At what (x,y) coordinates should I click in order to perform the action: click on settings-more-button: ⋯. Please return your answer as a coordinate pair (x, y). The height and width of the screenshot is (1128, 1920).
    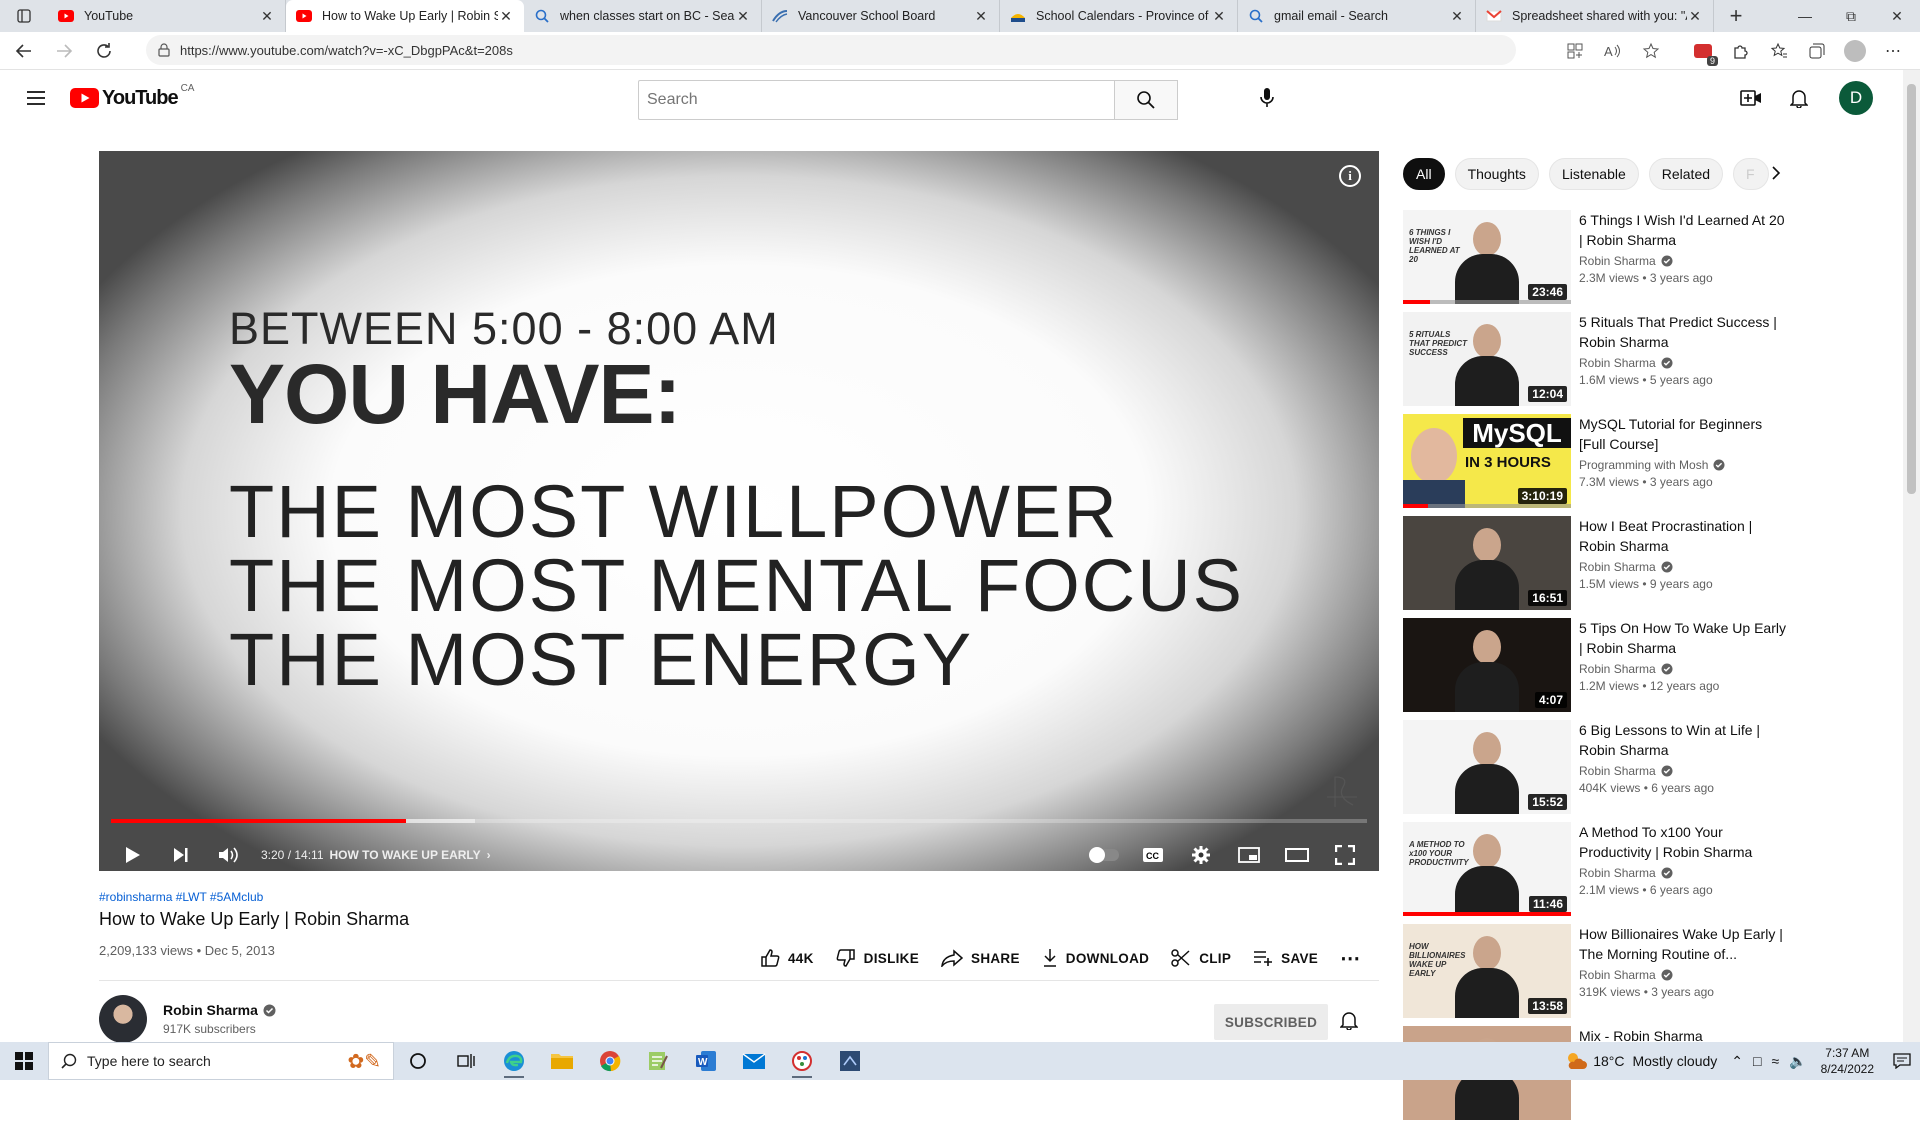
    Looking at the image, I should click on (1893, 51).